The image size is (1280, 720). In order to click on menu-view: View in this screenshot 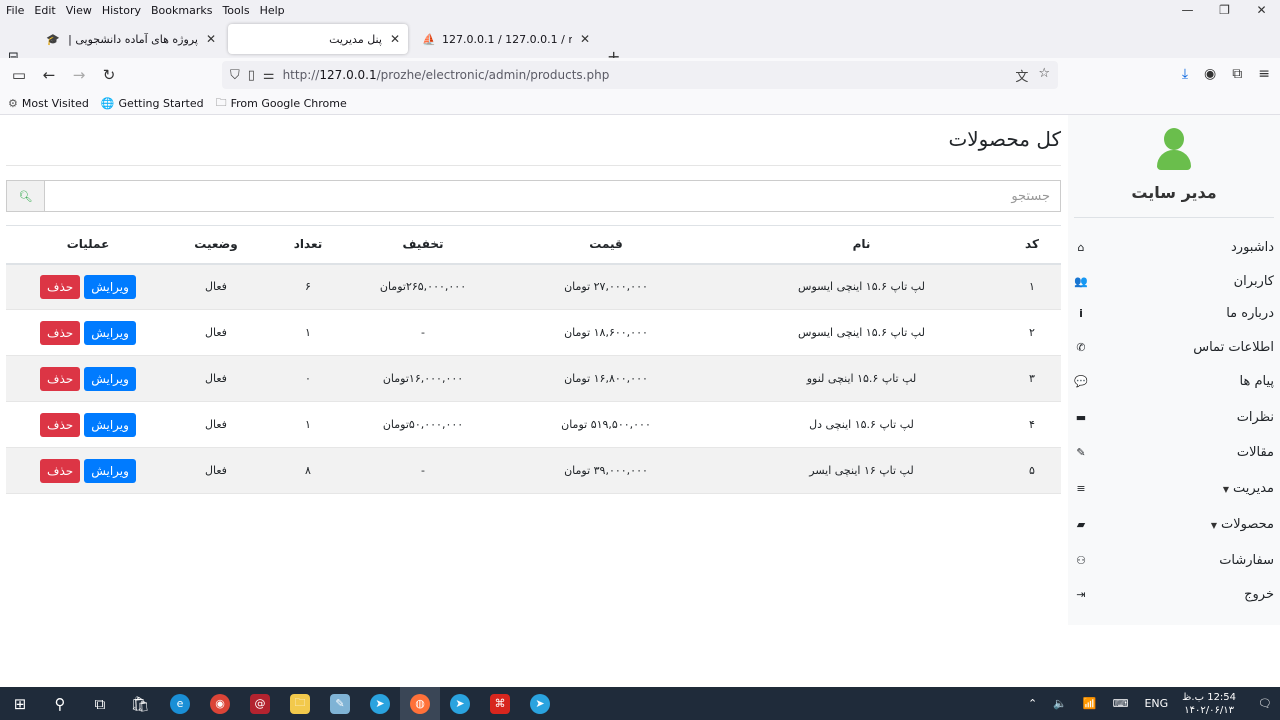, I will do `click(79, 10)`.